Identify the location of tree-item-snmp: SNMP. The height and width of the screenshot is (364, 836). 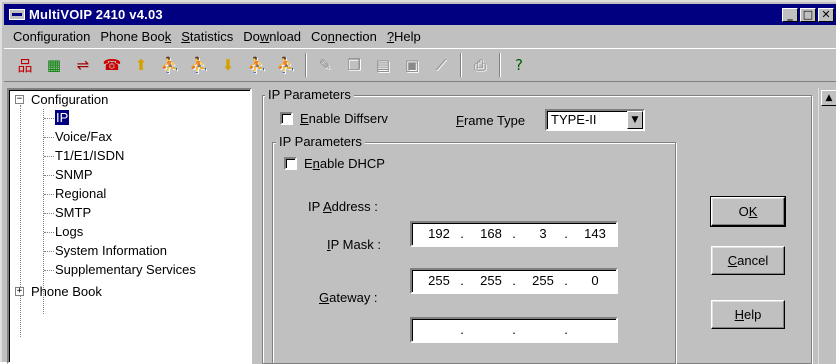
(74, 174).